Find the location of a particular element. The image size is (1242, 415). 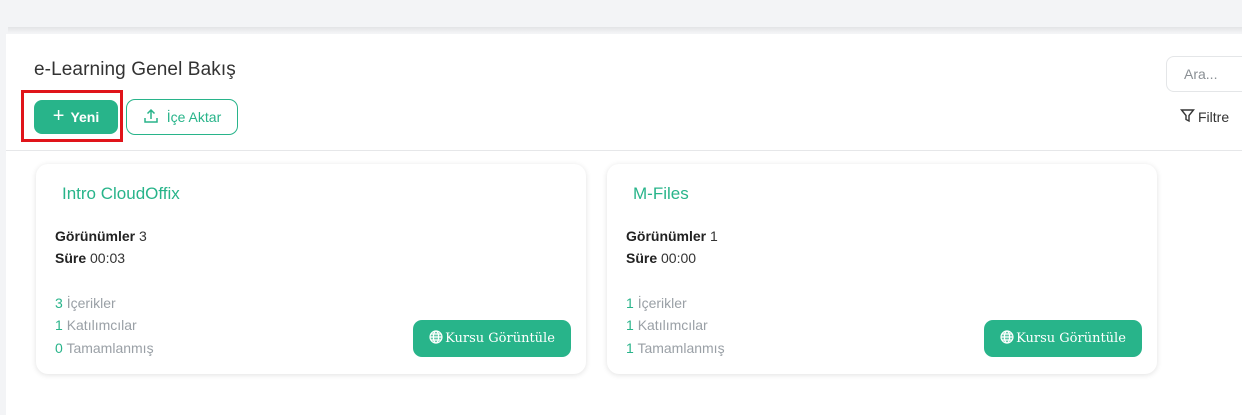

views-value: 1 is located at coordinates (714, 236).